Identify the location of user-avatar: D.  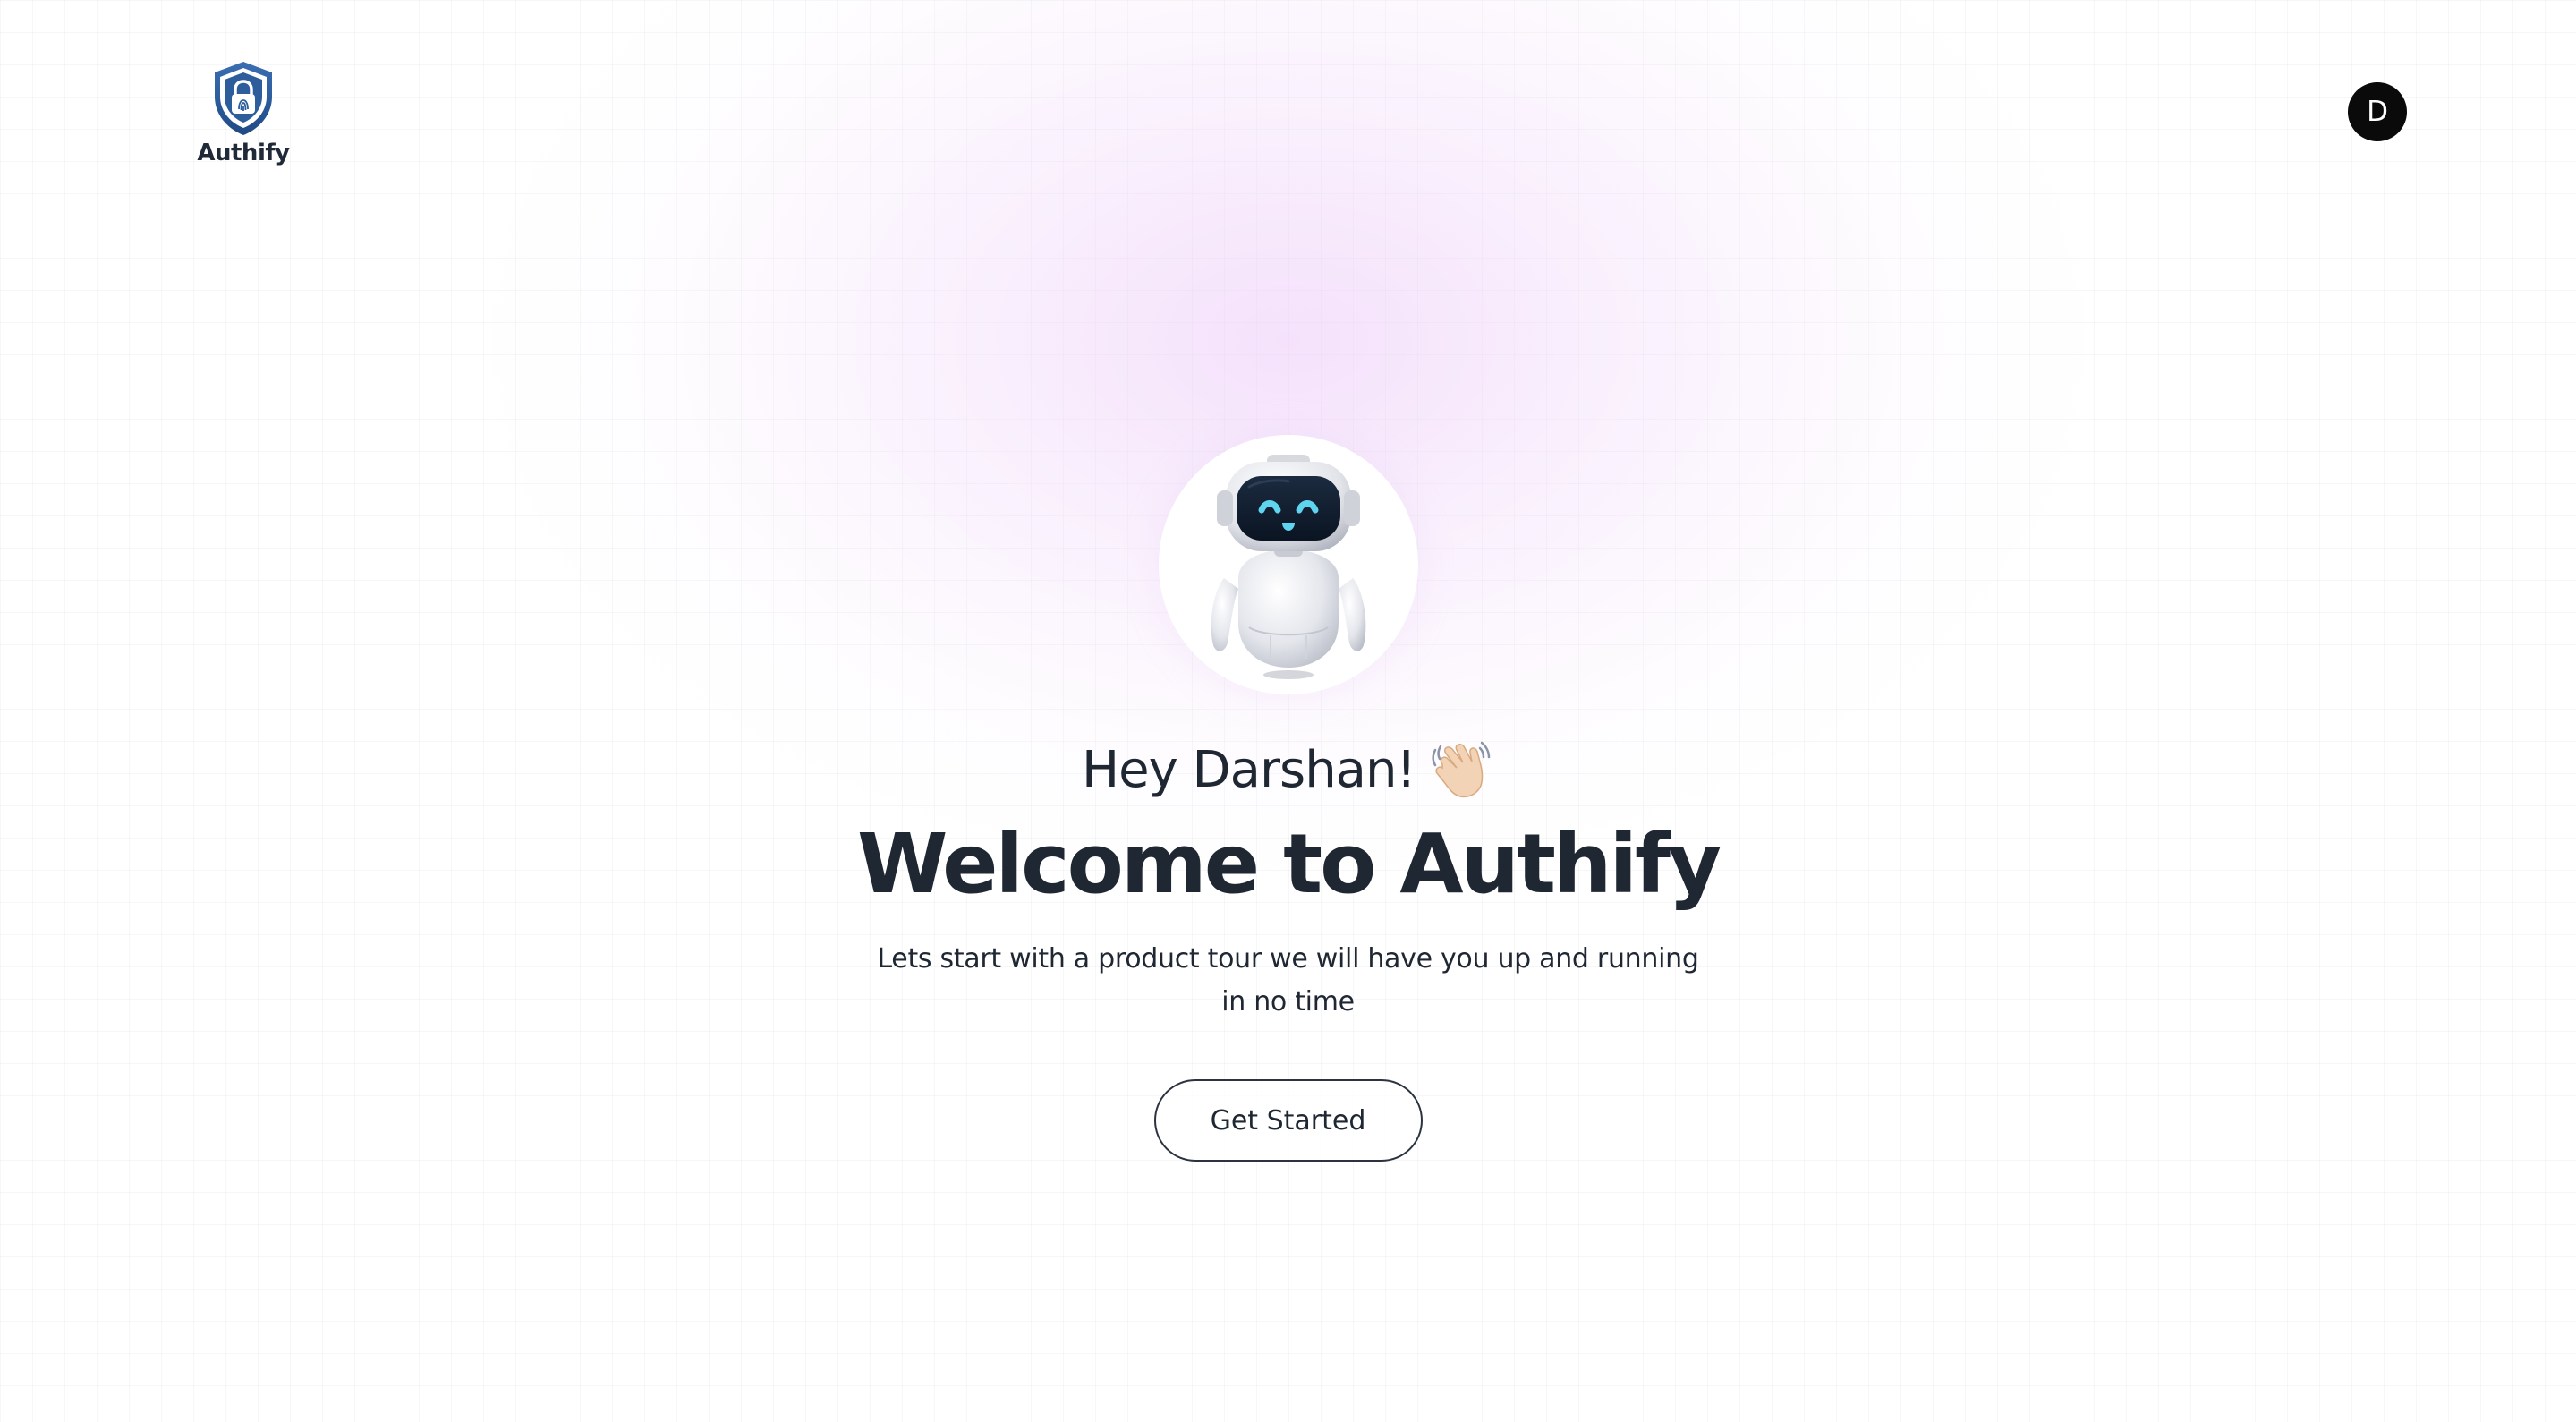
(2377, 111).